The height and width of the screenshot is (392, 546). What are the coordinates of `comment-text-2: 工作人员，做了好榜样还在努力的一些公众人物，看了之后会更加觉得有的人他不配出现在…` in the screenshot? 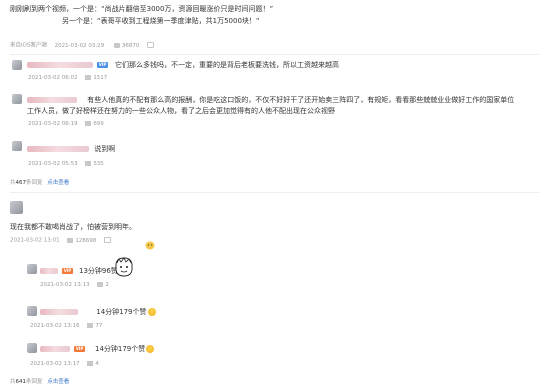 It's located at (181, 111).